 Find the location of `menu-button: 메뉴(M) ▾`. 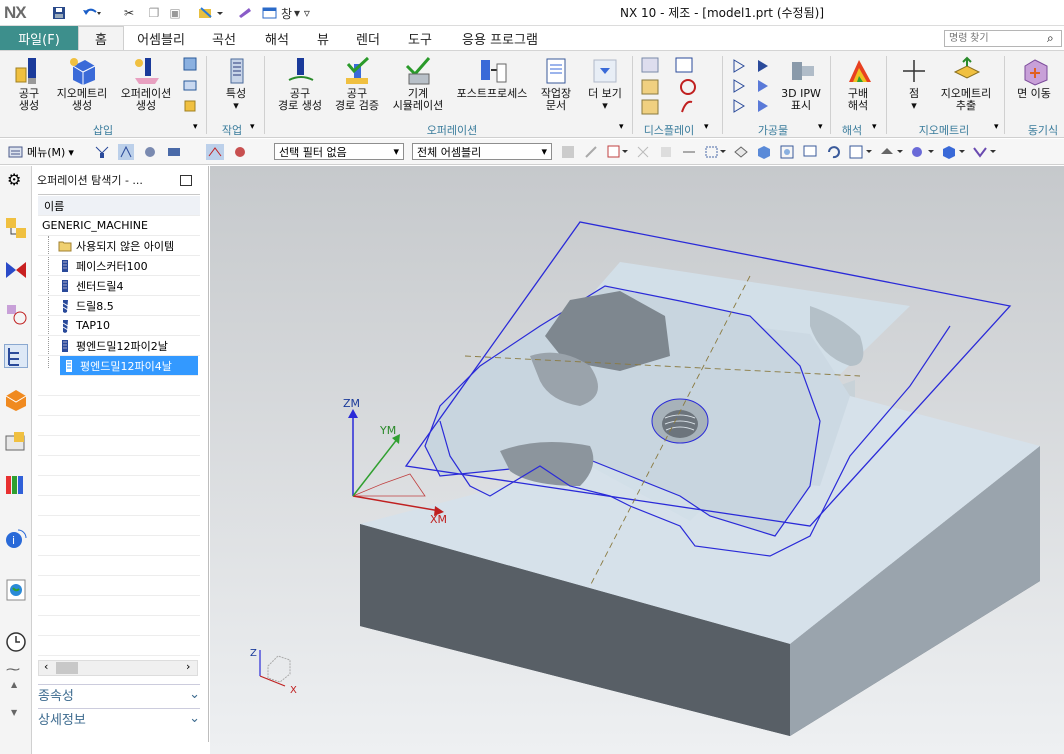

menu-button: 메뉴(M) ▾ is located at coordinates (41, 152).